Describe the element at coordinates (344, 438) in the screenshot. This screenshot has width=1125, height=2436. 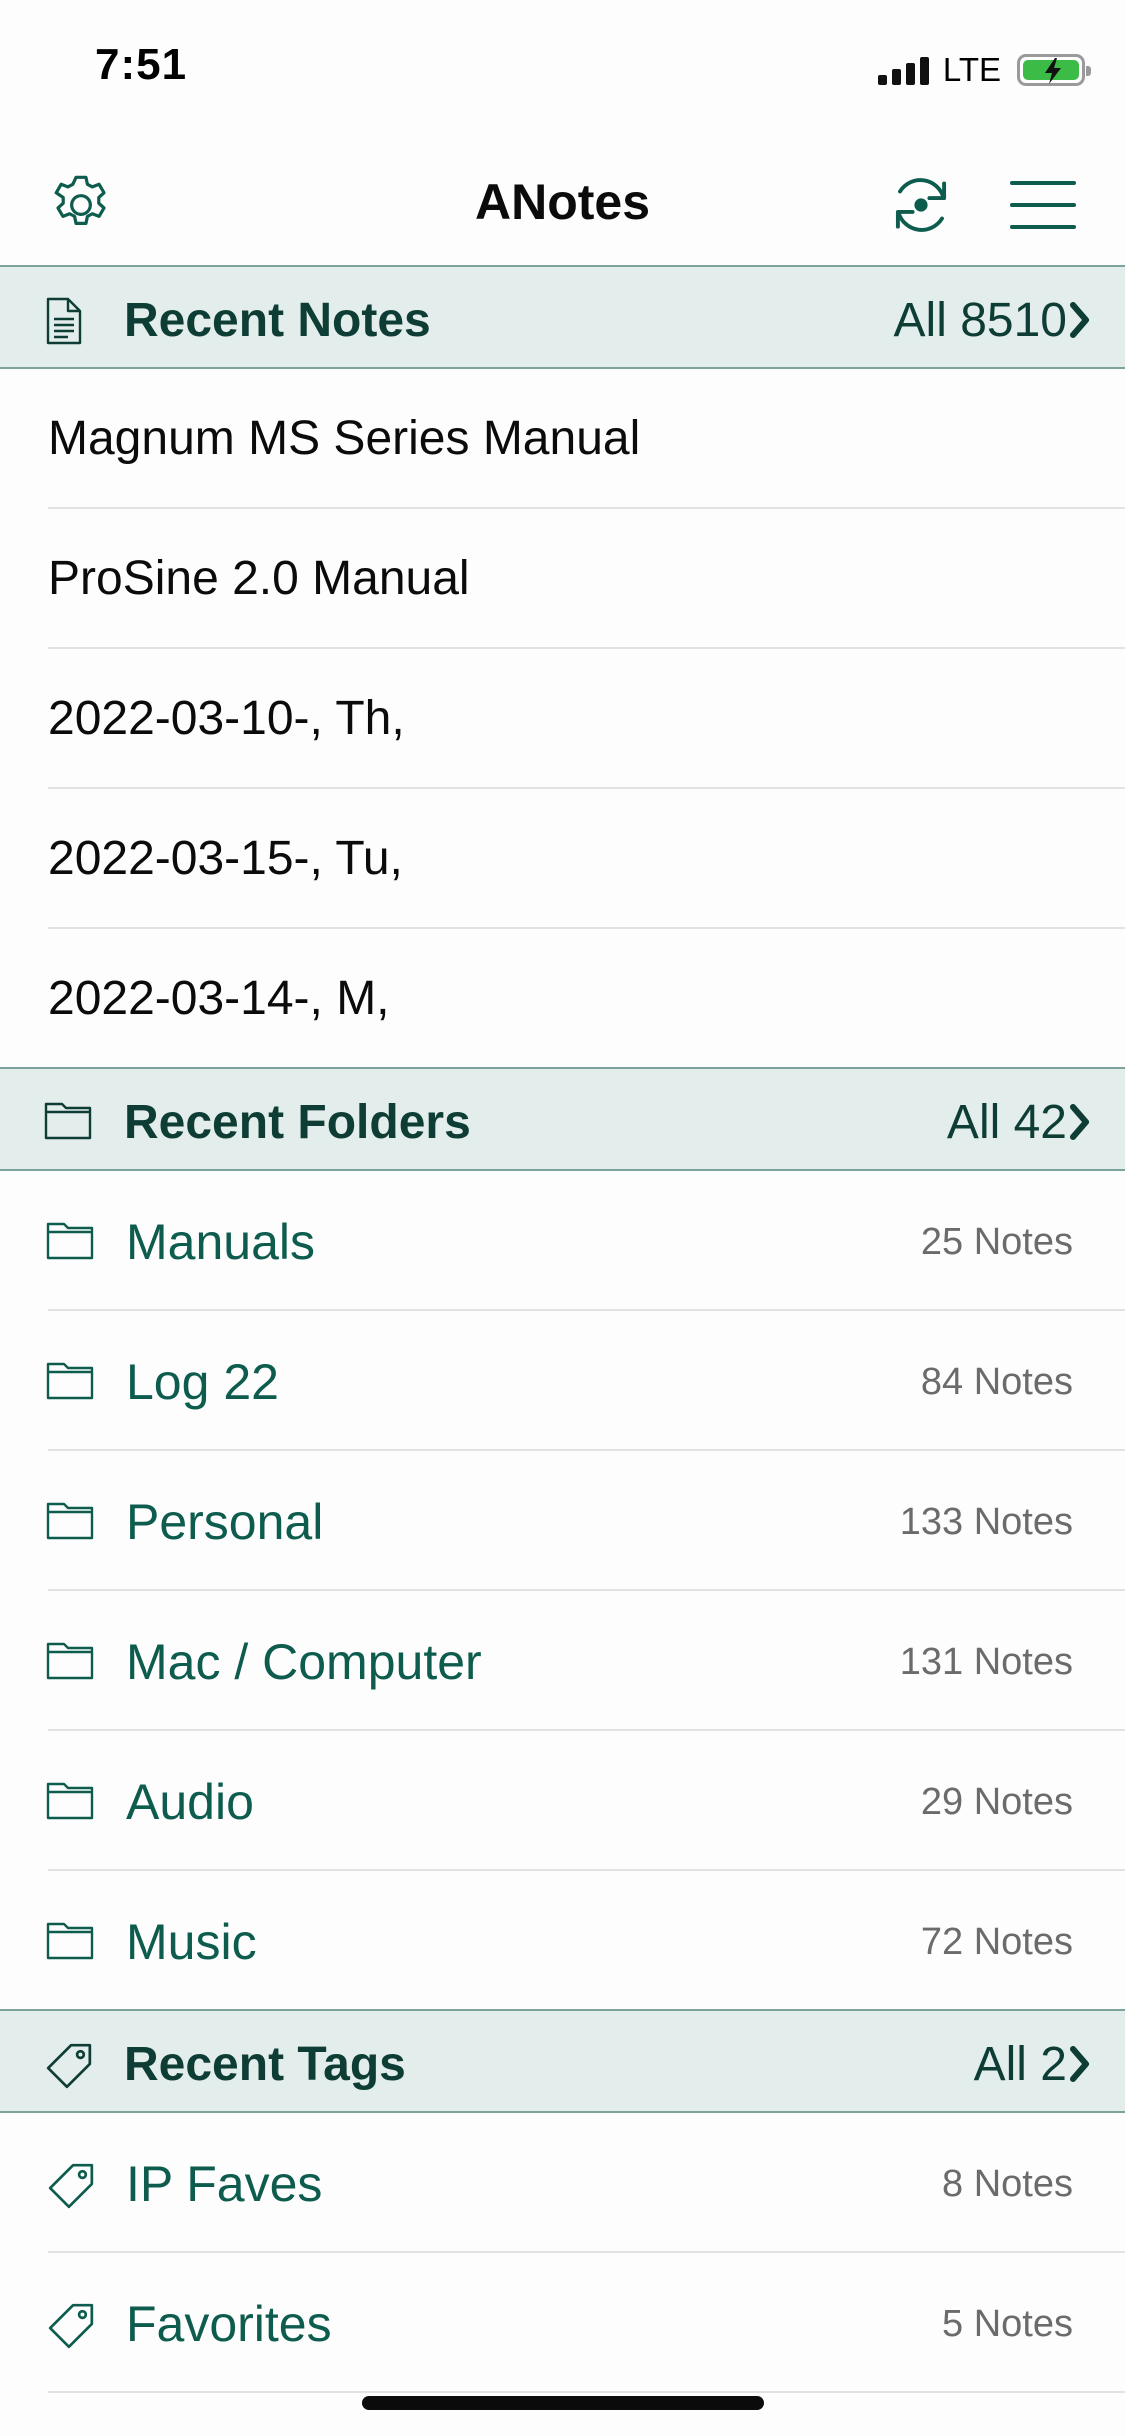
I see `note-title: Magnum MS Series Manual` at that location.